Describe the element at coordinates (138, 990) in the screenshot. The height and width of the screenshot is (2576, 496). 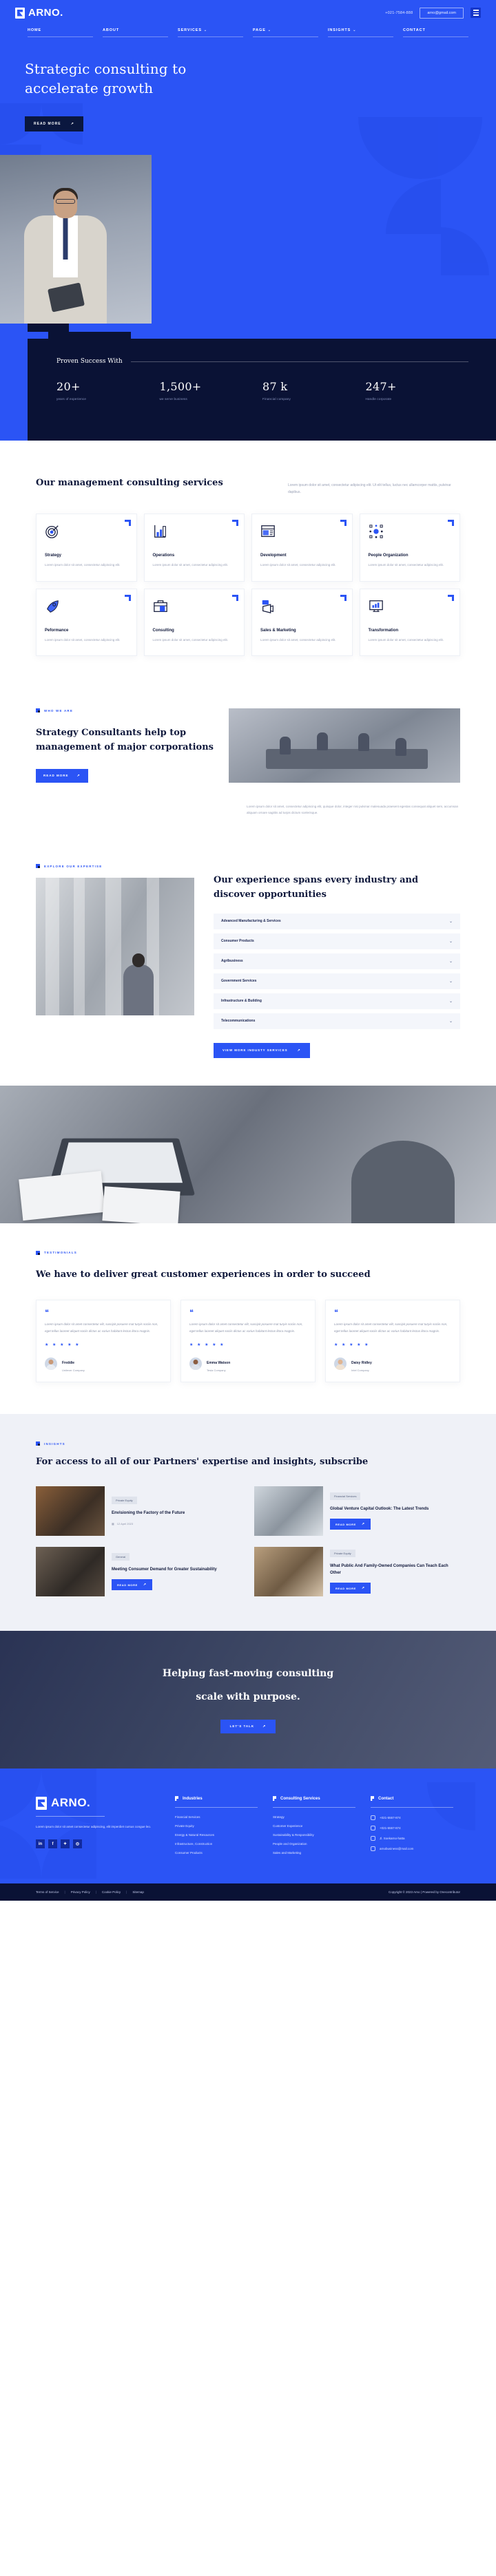
I see `person-silhouette` at that location.